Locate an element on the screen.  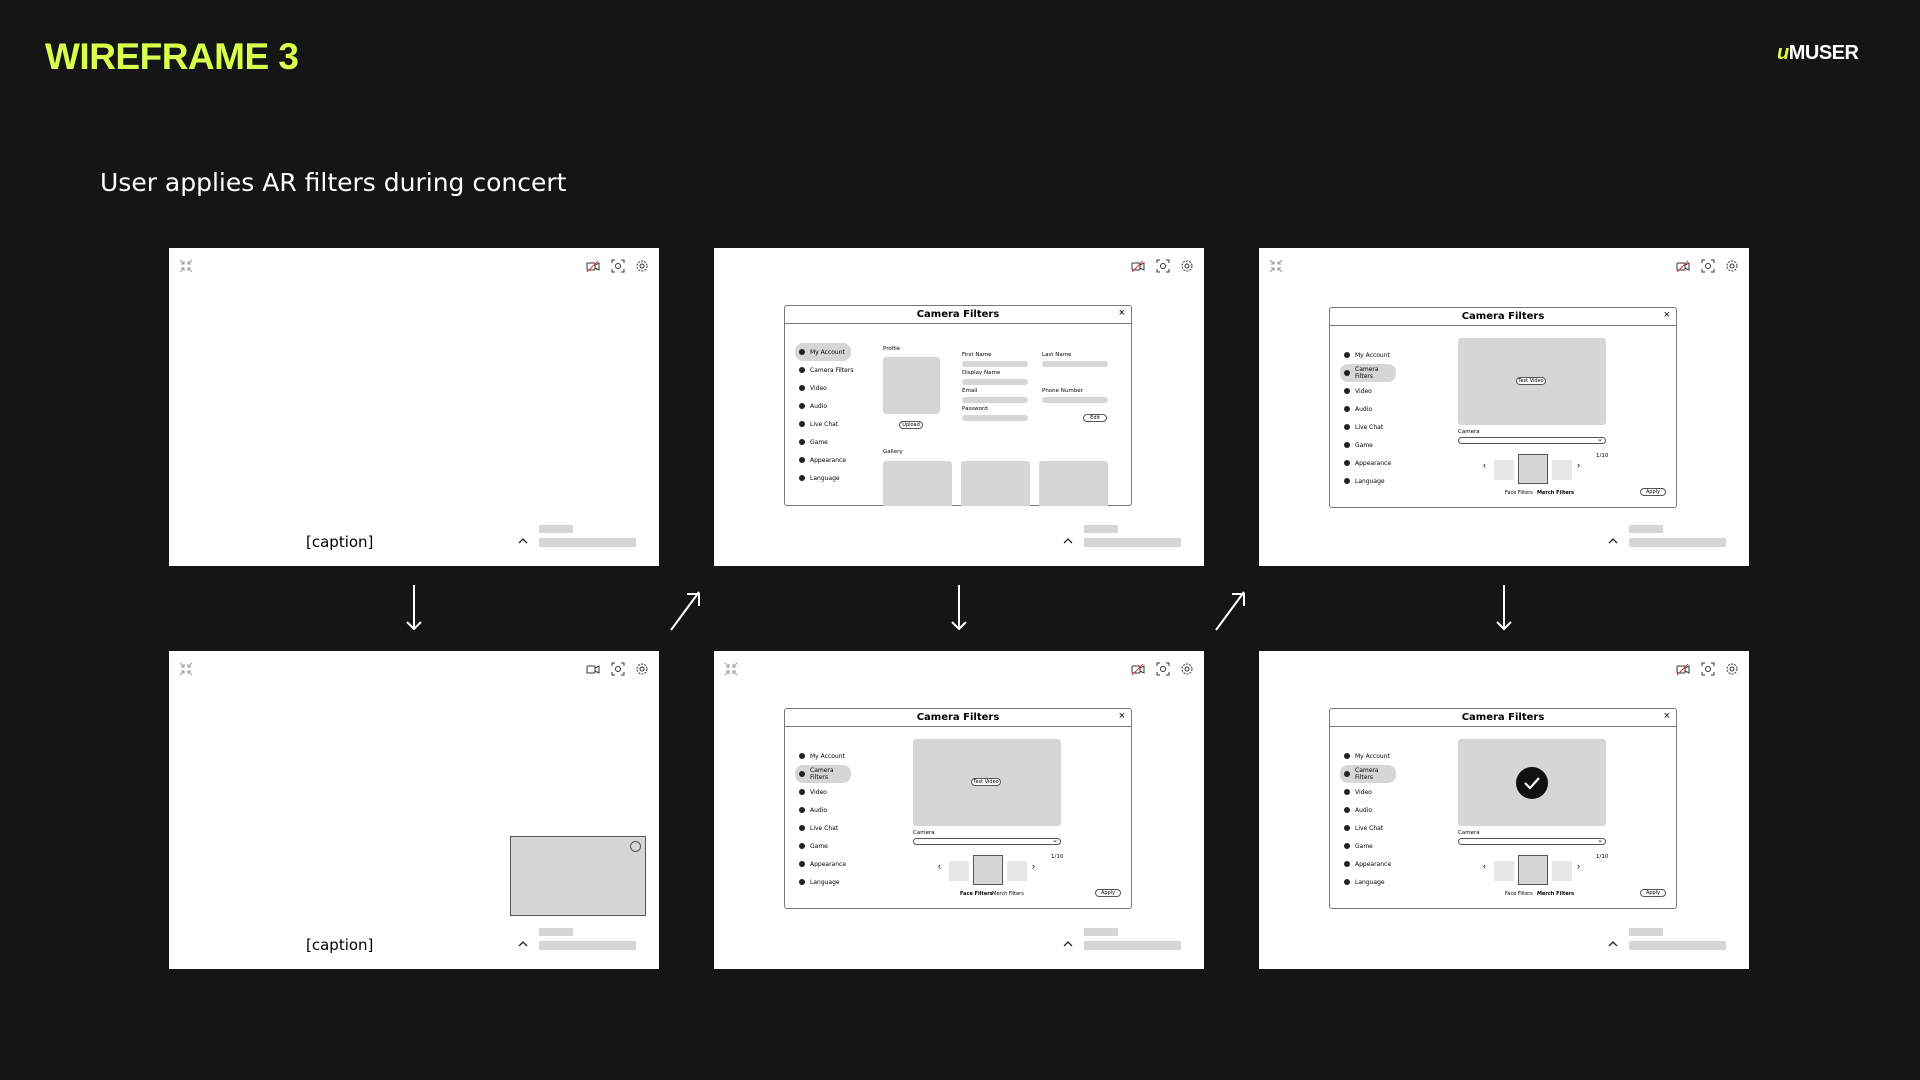
last-name-field is located at coordinates (1075, 364).